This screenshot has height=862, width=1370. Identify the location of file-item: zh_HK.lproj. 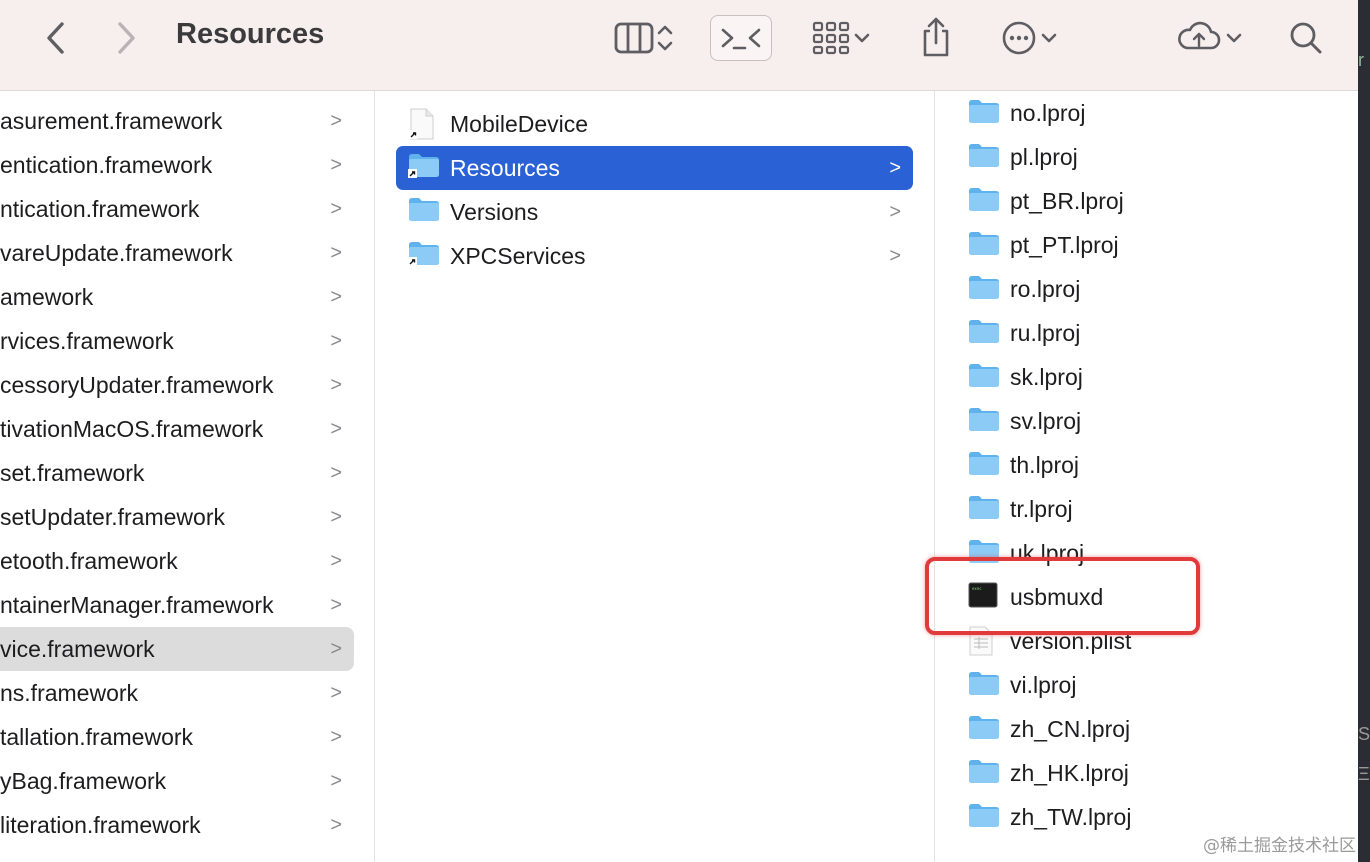
(1135, 773).